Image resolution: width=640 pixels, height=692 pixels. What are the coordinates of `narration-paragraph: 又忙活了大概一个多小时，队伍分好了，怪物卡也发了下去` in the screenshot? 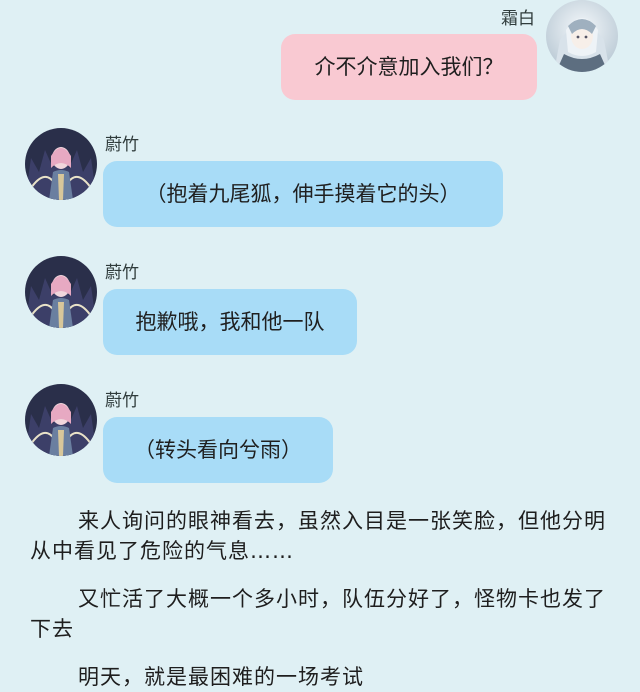 It's located at (318, 614).